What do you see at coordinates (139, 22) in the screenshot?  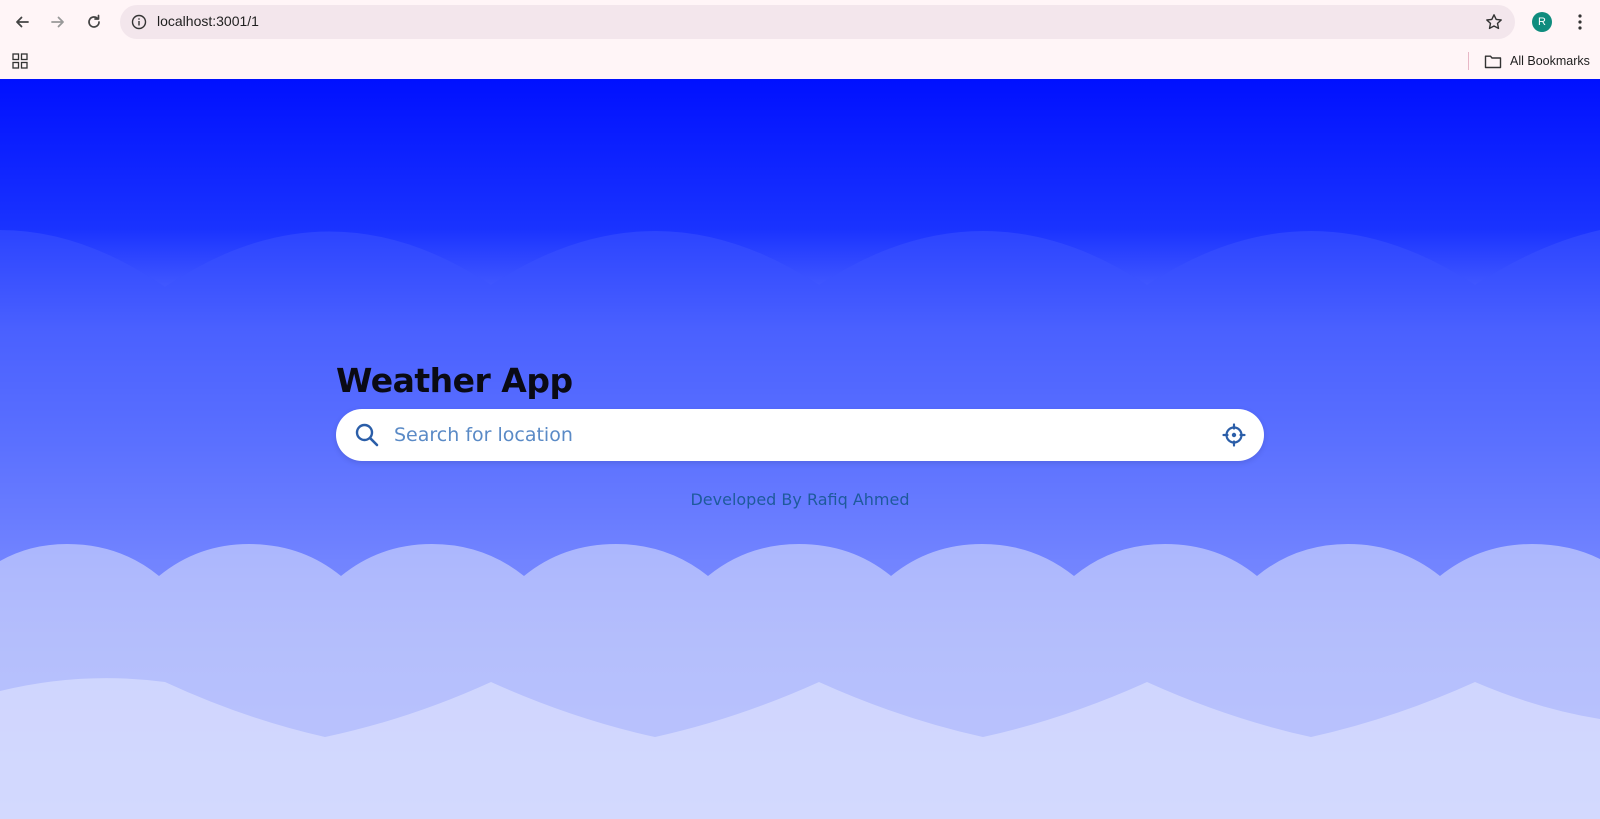 I see `info-icon` at bounding box center [139, 22].